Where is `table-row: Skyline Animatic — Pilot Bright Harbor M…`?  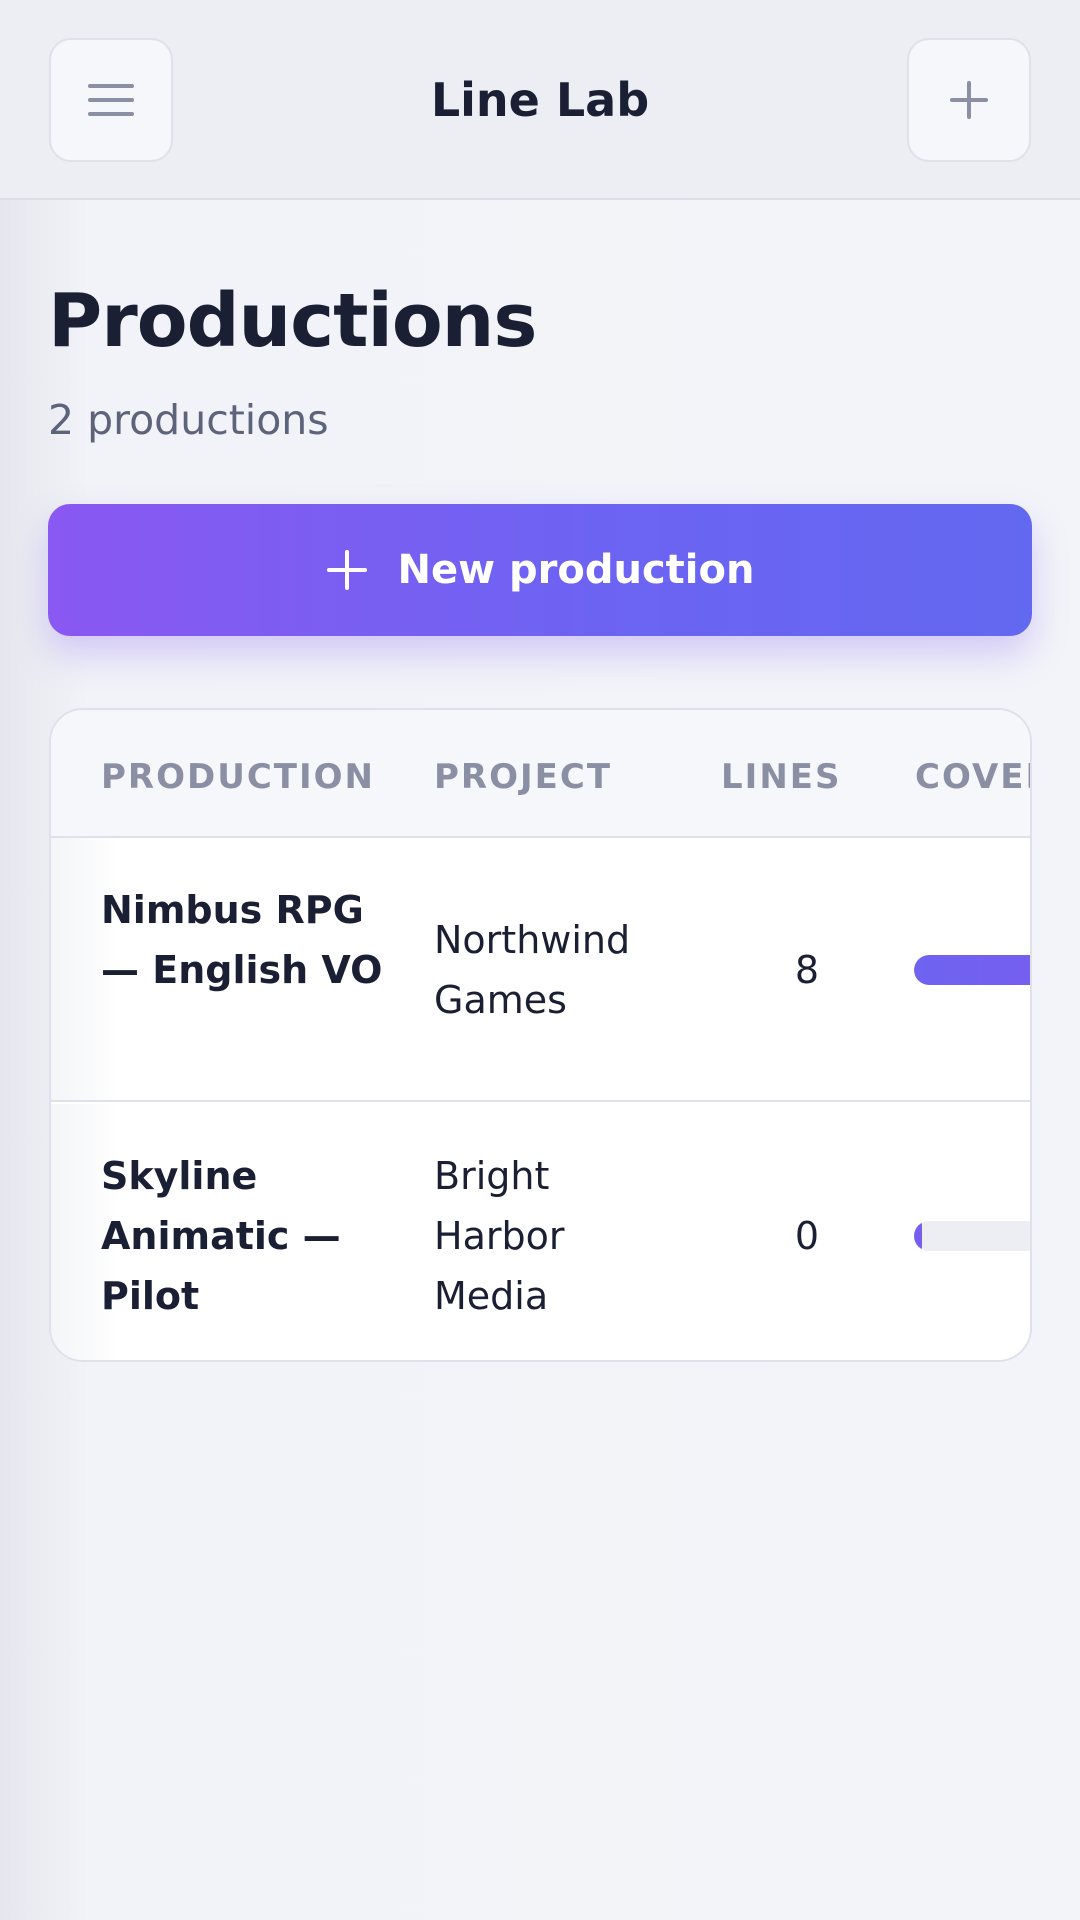
table-row: Skyline Animatic — Pilot Bright Harbor M… is located at coordinates (540, 1232).